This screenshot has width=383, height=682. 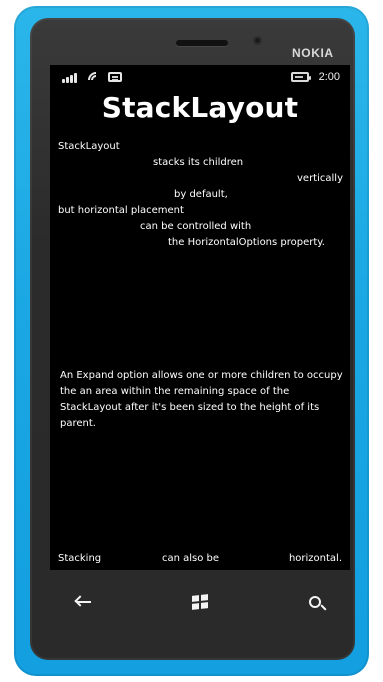 What do you see at coordinates (80, 558) in the screenshot?
I see `bottom-label-left: Stacking` at bounding box center [80, 558].